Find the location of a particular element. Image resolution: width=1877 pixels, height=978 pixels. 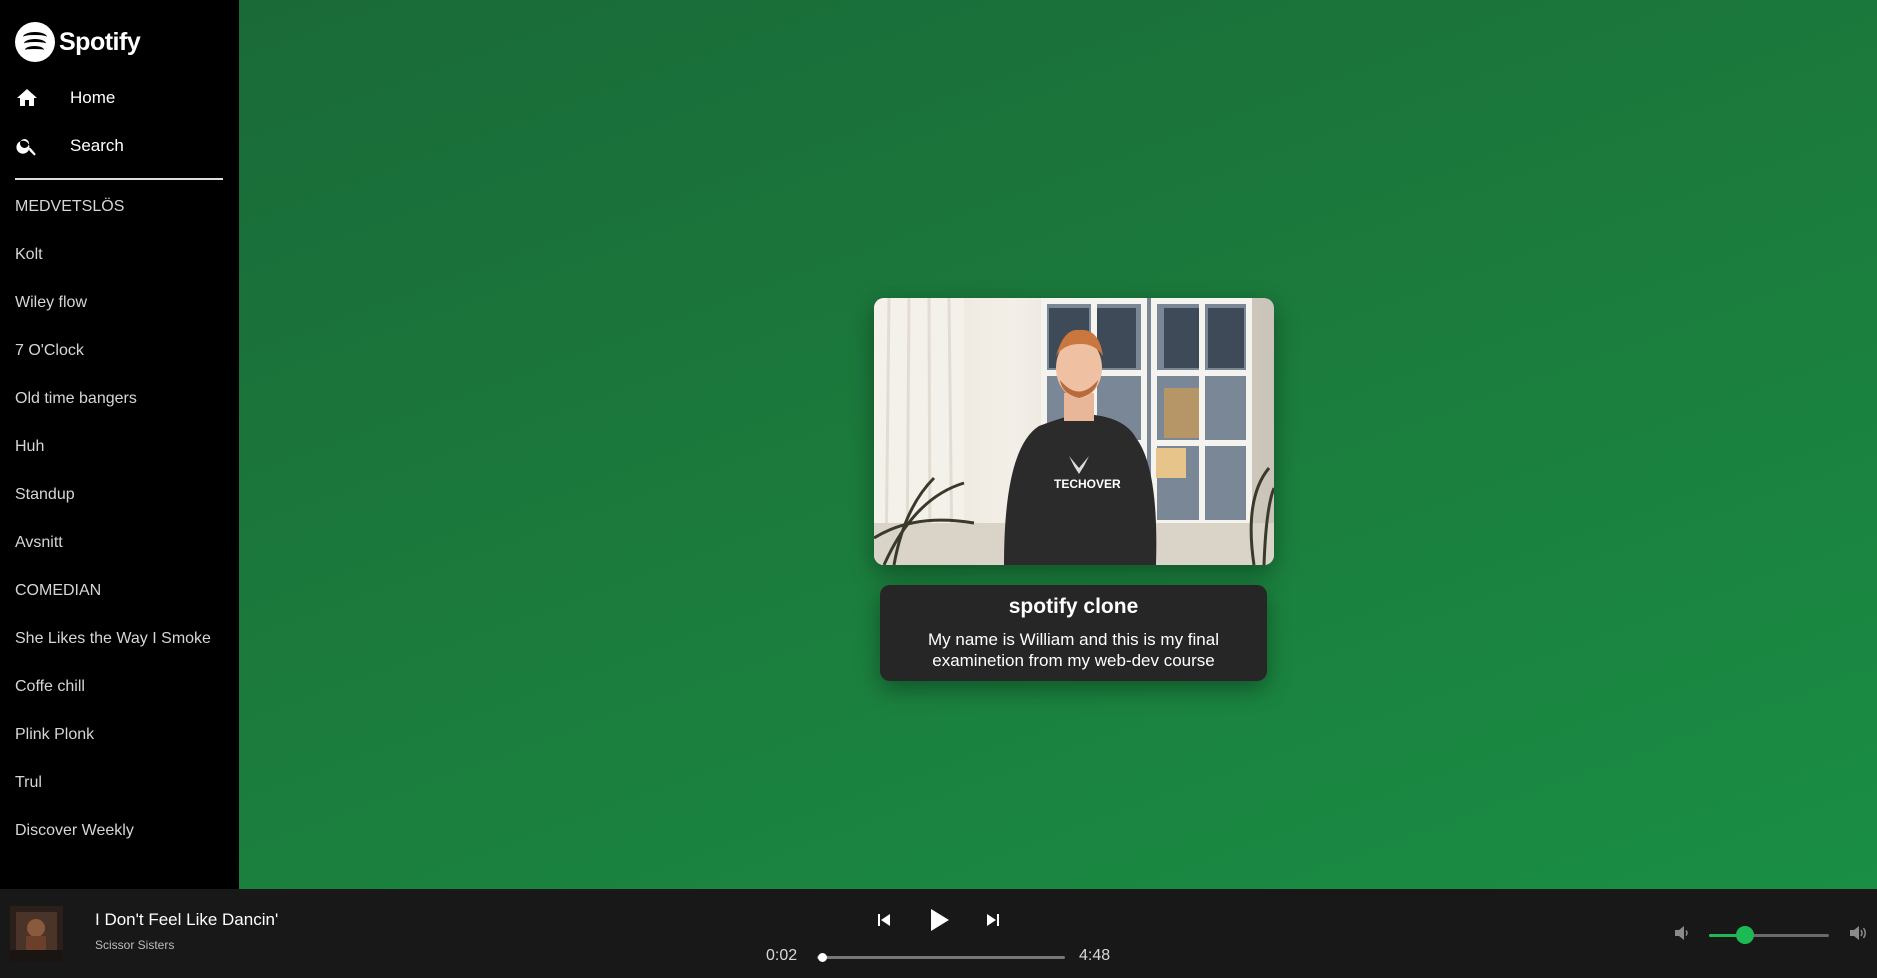

playlist-item: Avsnitt is located at coordinates (113, 558).